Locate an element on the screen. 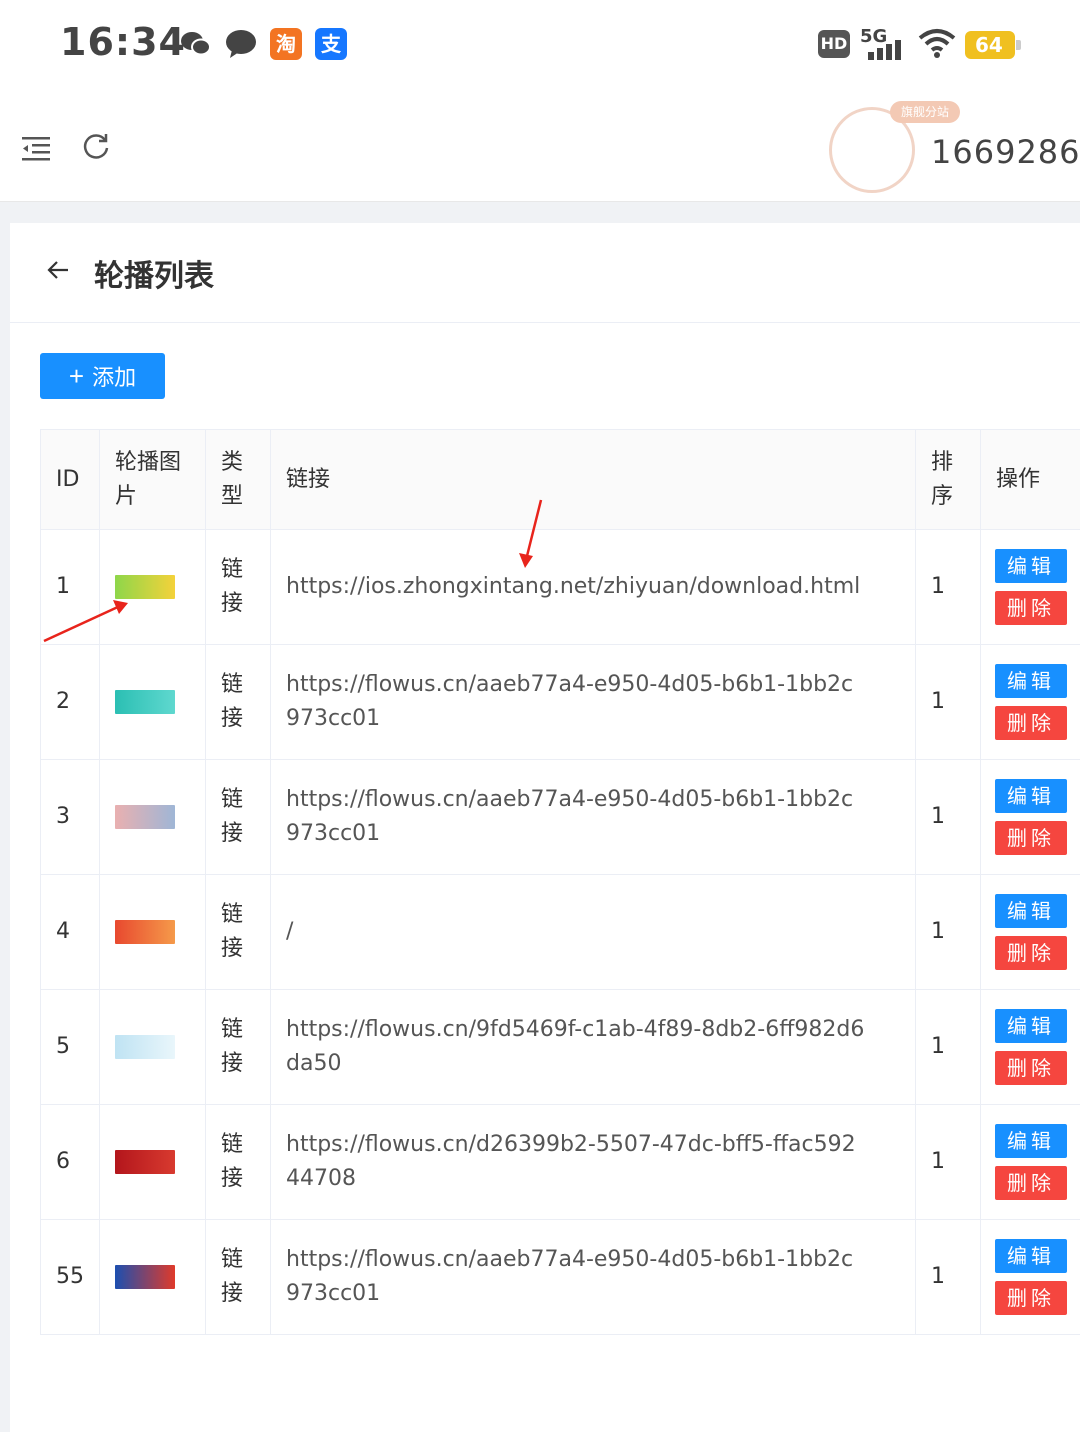  row-link: / is located at coordinates (593, 932).